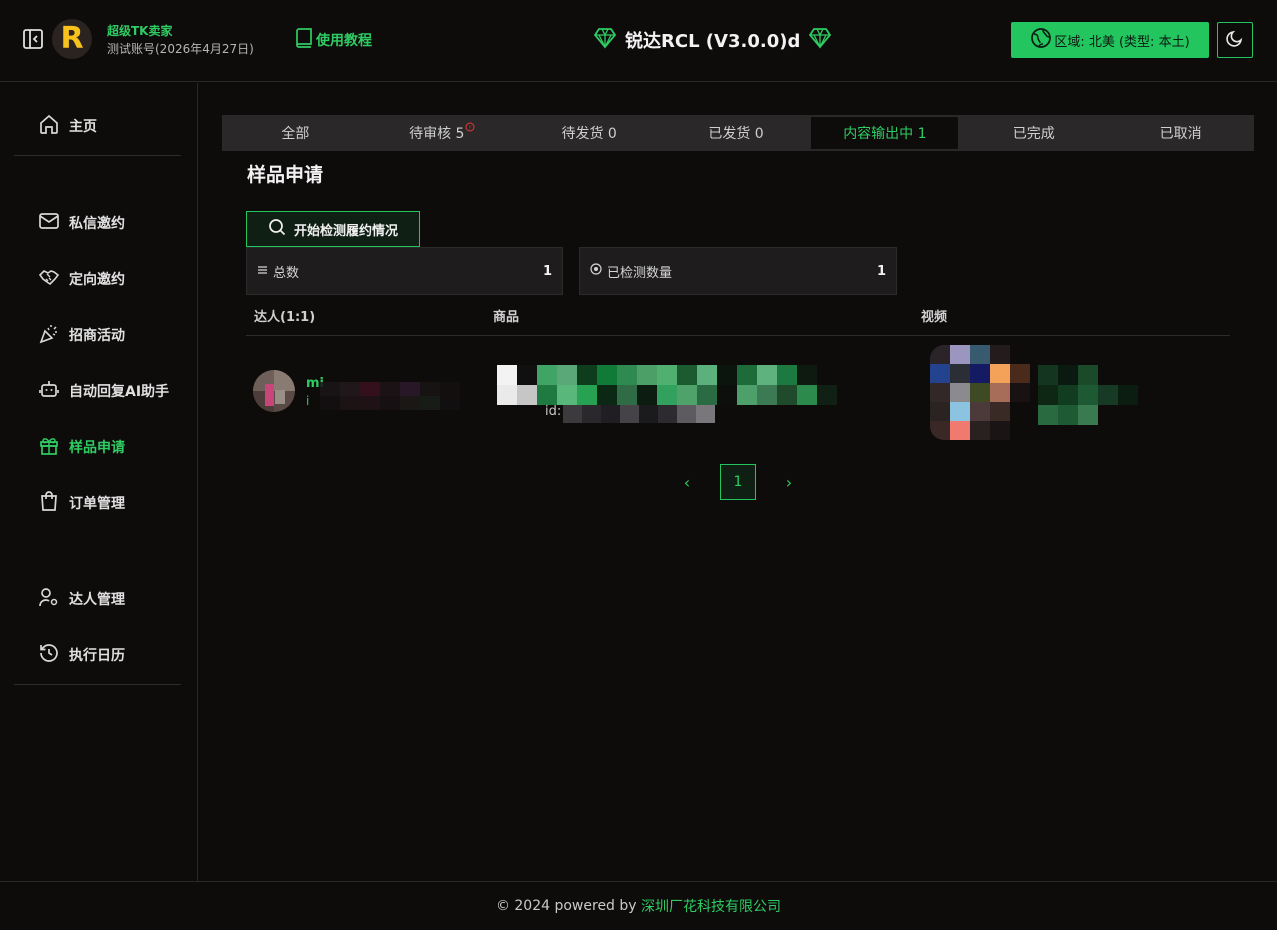 This screenshot has height=930, width=1277. I want to click on start-check-button: 开始检测履约情况, so click(333, 229).